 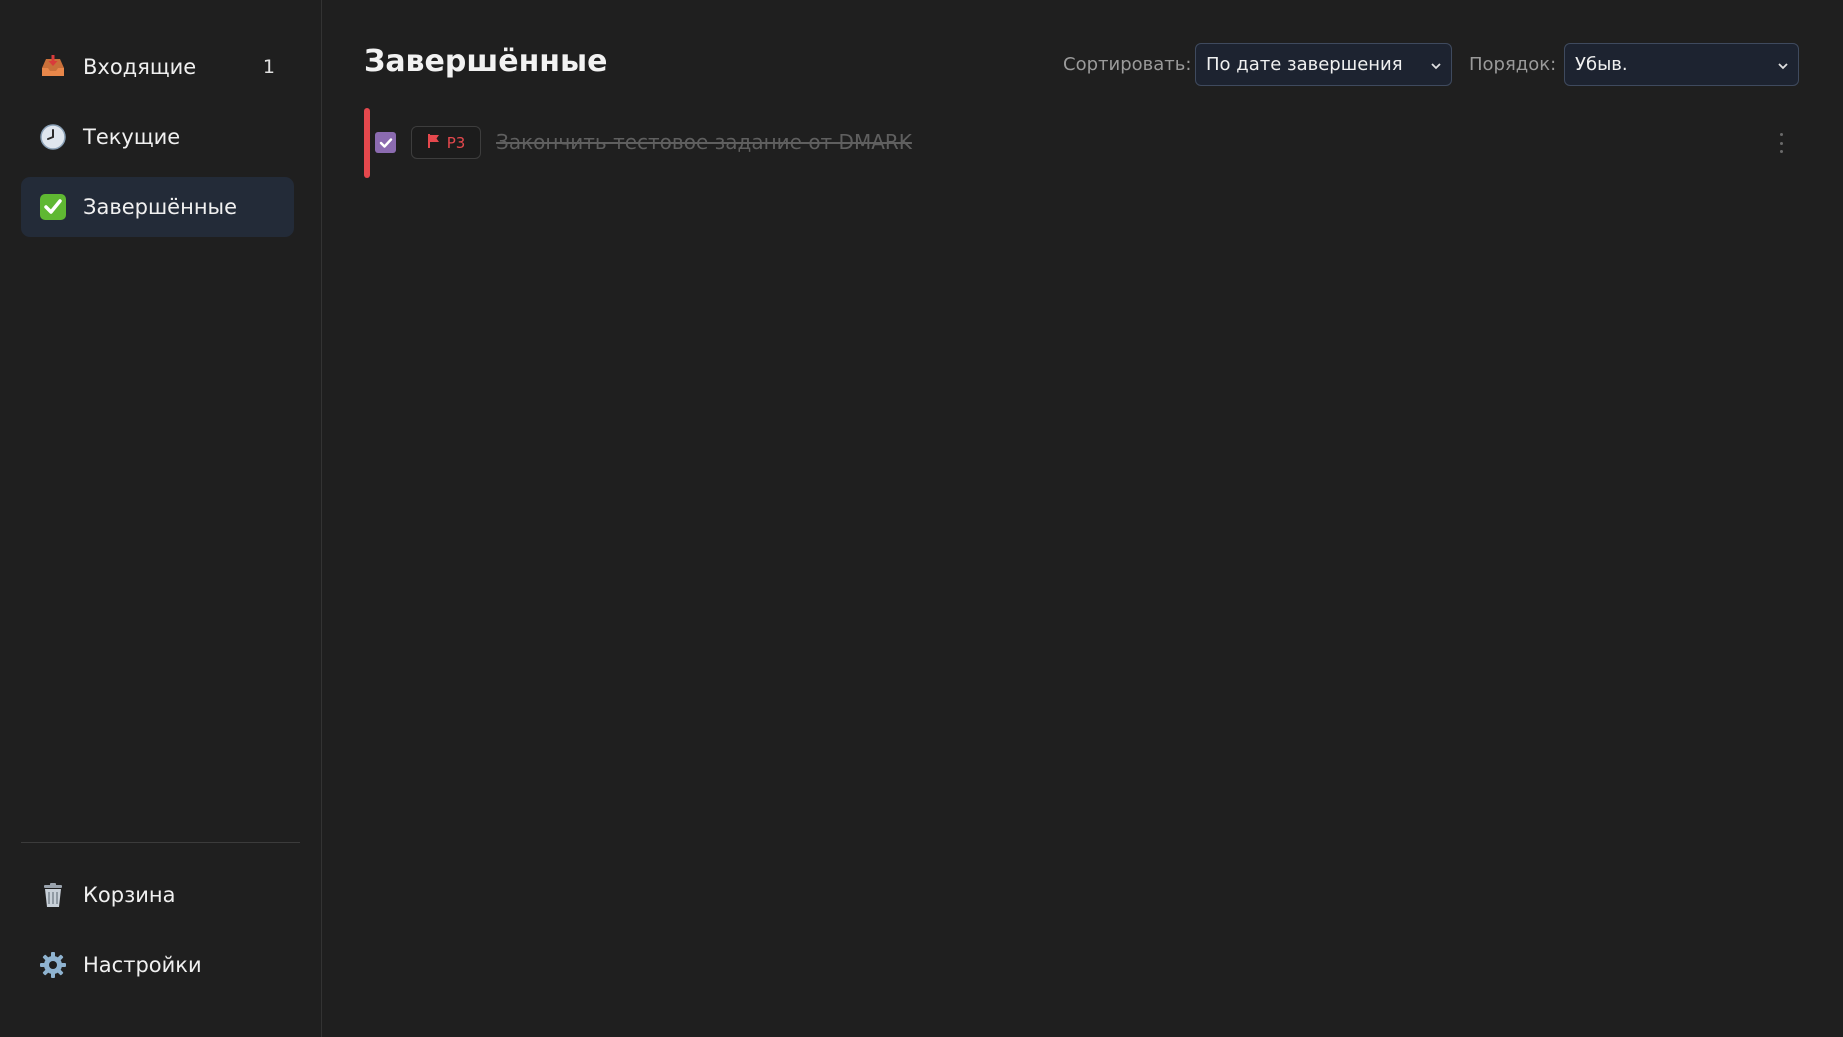 I want to click on sidebar-item-label: Настройки, so click(x=142, y=965).